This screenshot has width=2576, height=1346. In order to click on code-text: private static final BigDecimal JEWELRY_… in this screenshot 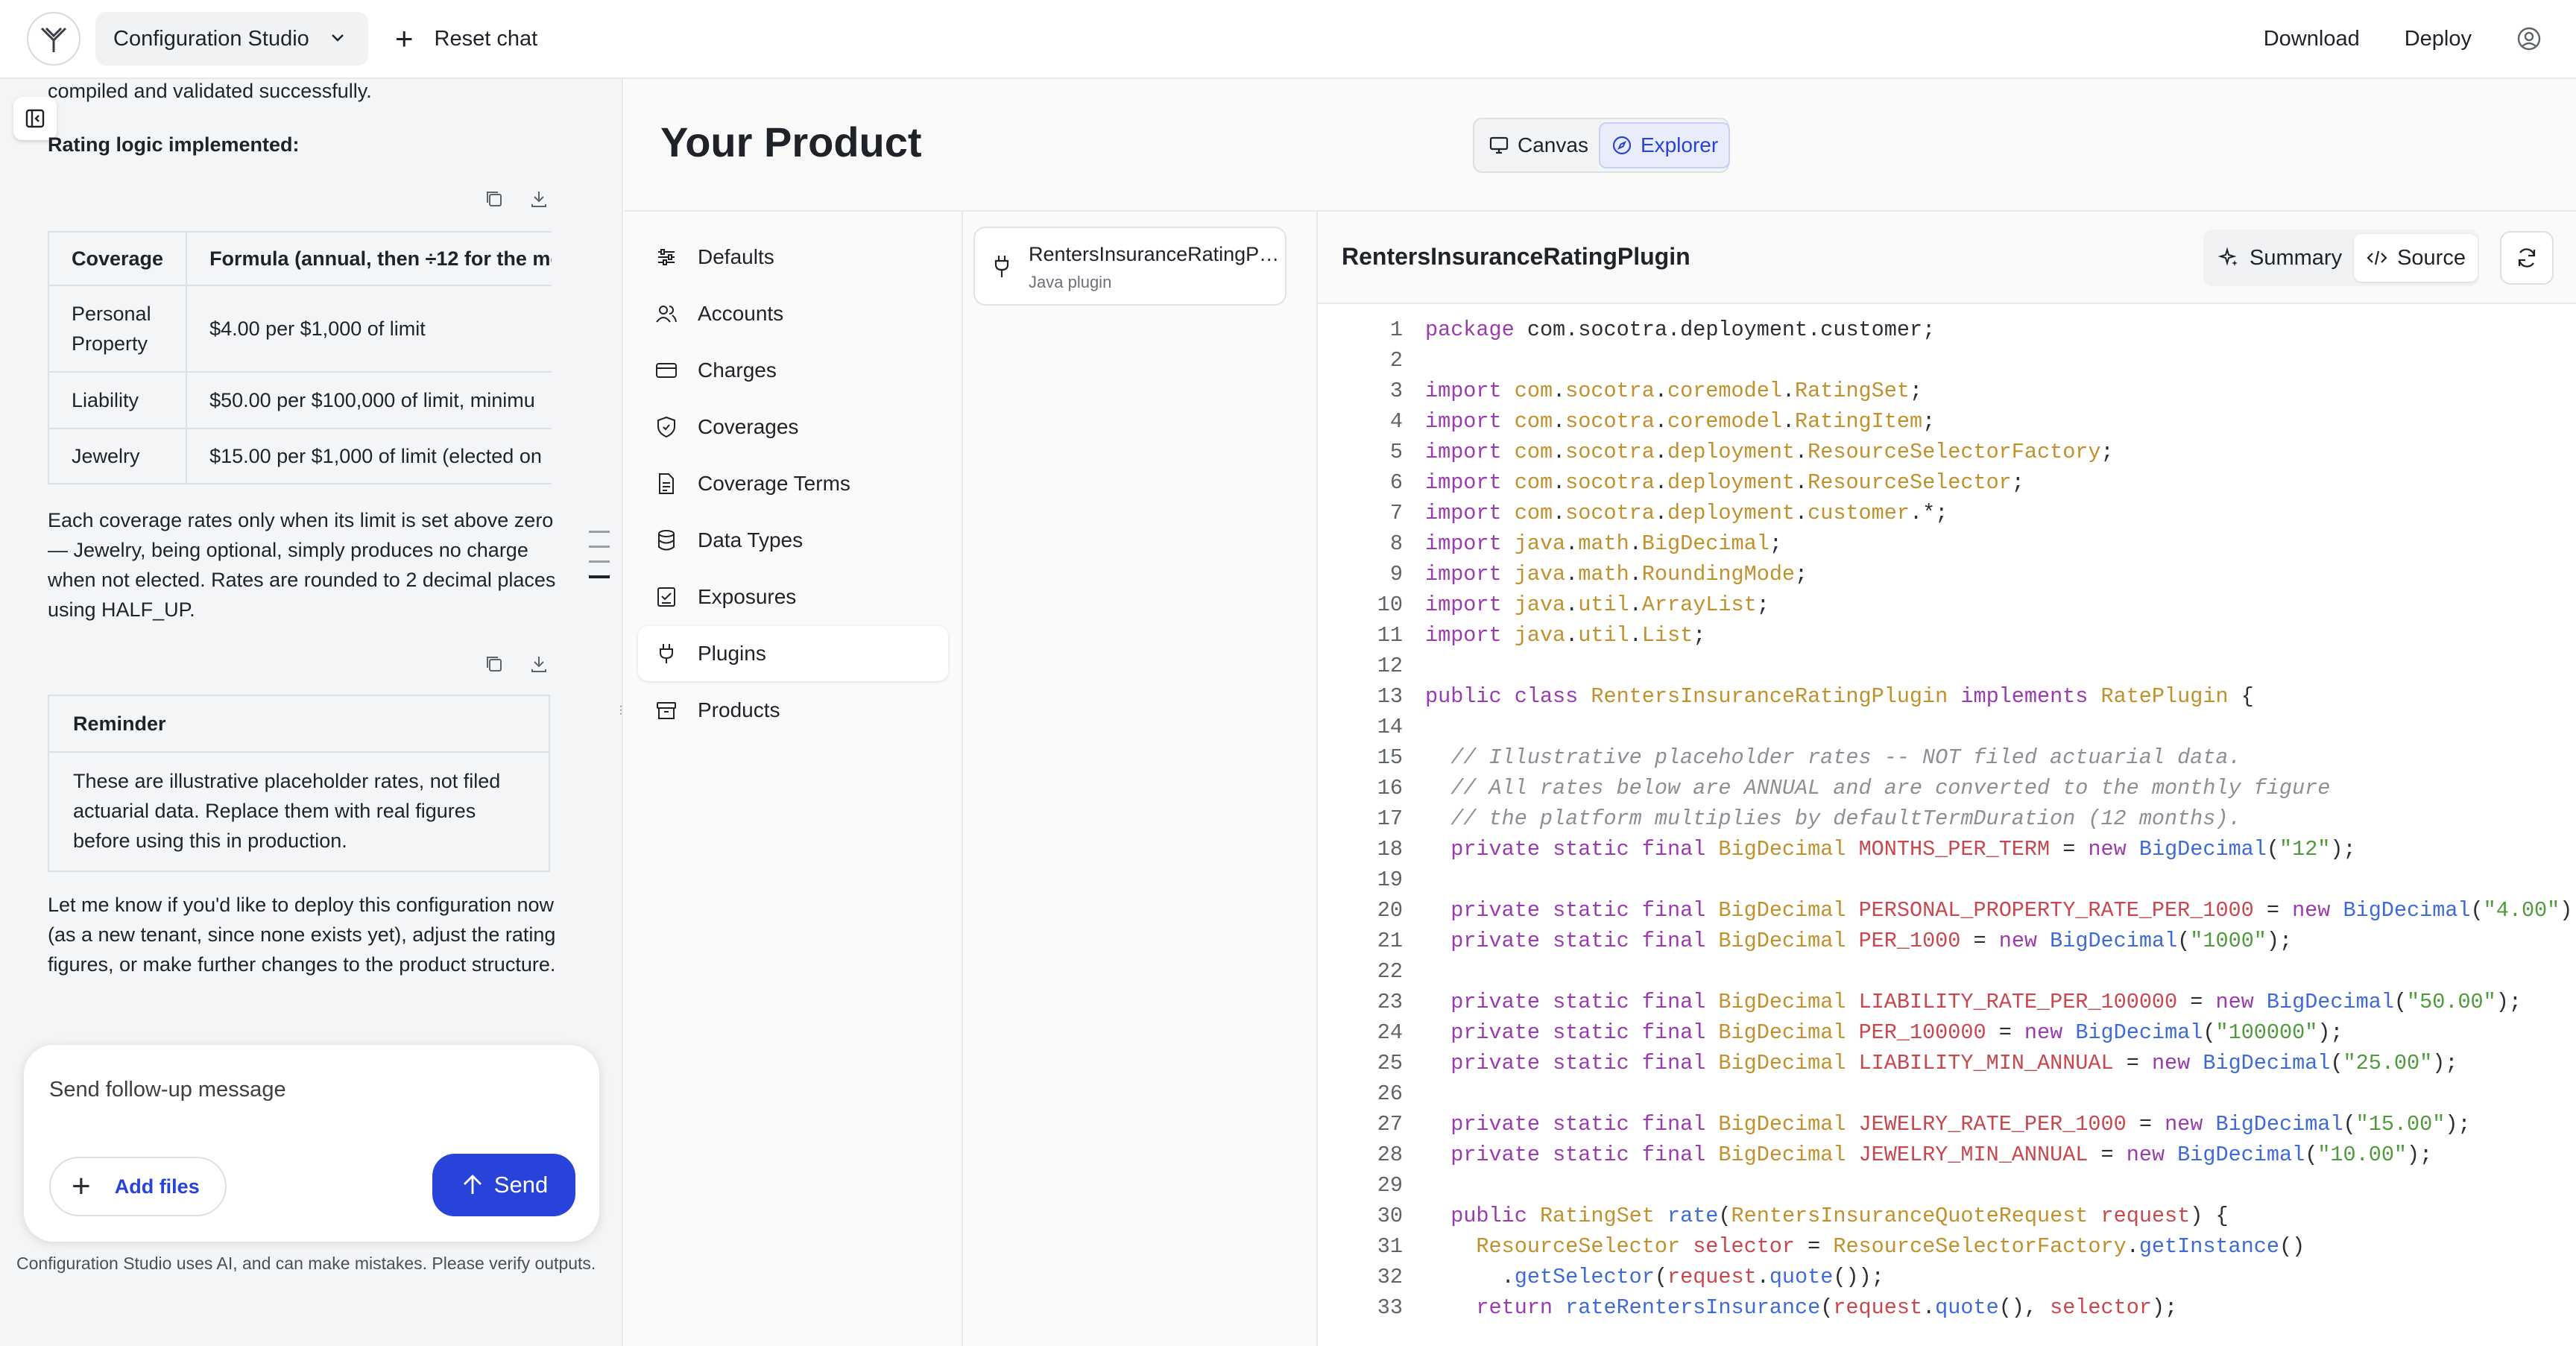, I will do `click(1961, 1124)`.